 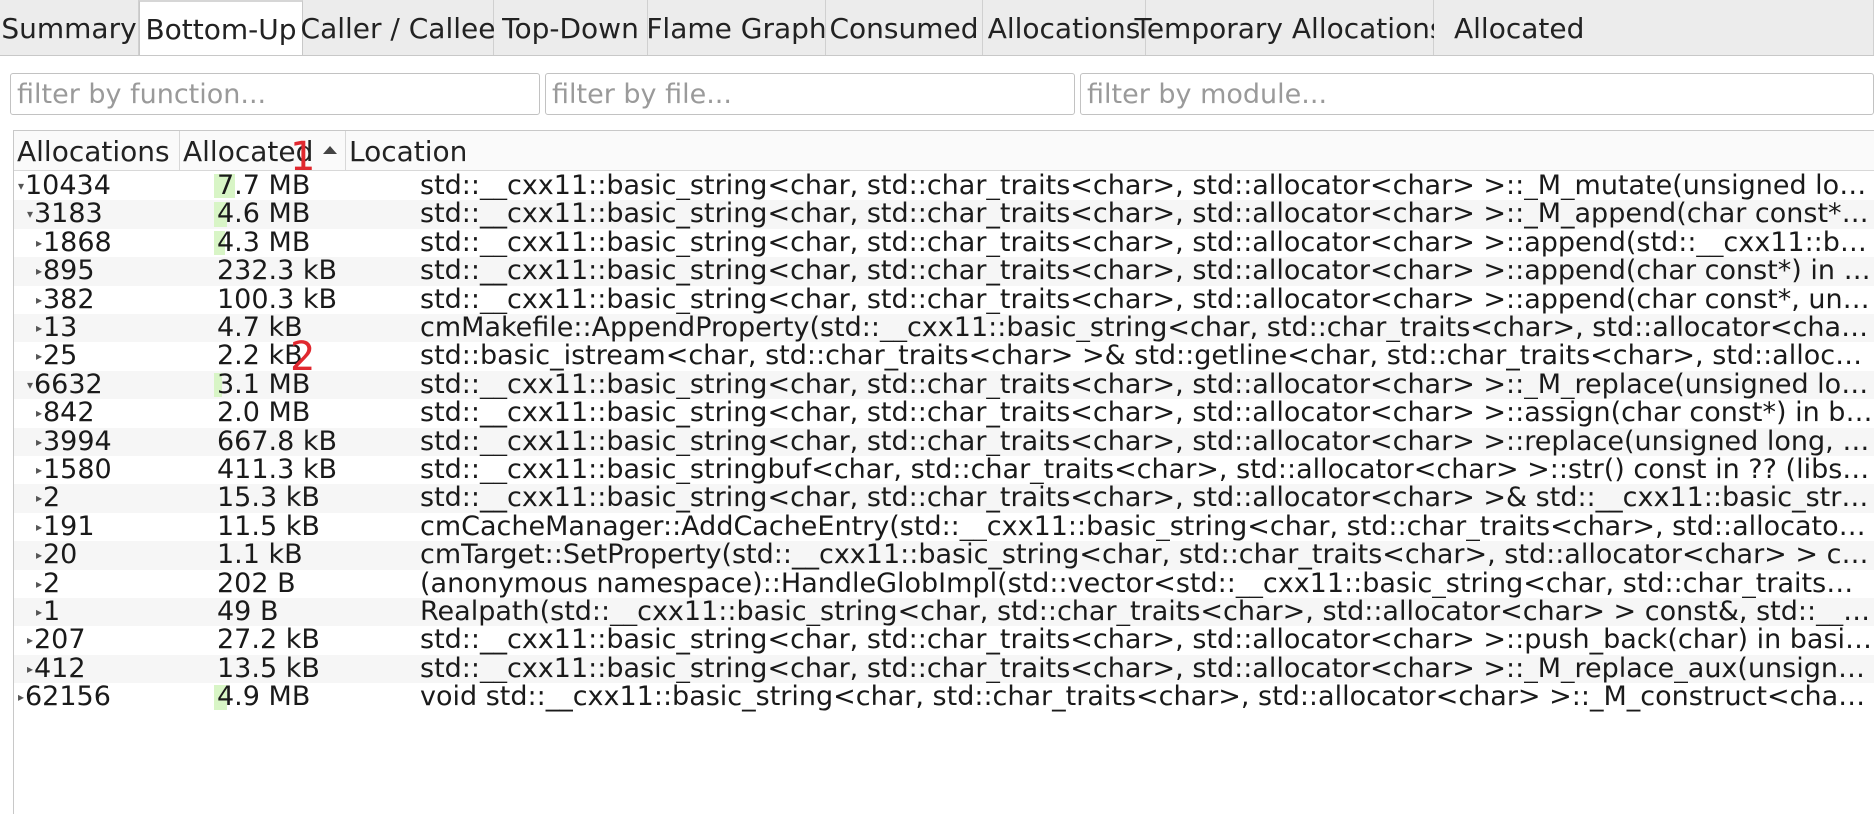 I want to click on allocated-value: 4.9 MB, so click(x=264, y=697).